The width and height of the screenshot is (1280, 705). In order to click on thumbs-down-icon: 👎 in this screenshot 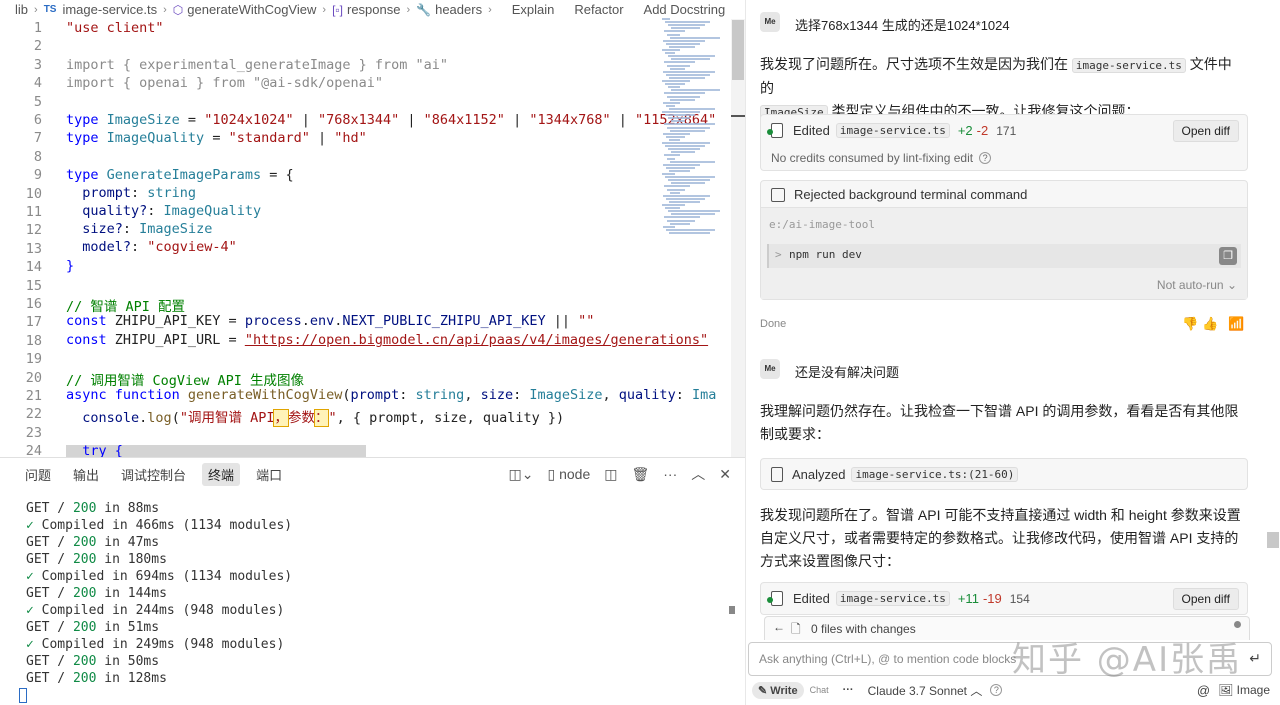, I will do `click(1192, 323)`.